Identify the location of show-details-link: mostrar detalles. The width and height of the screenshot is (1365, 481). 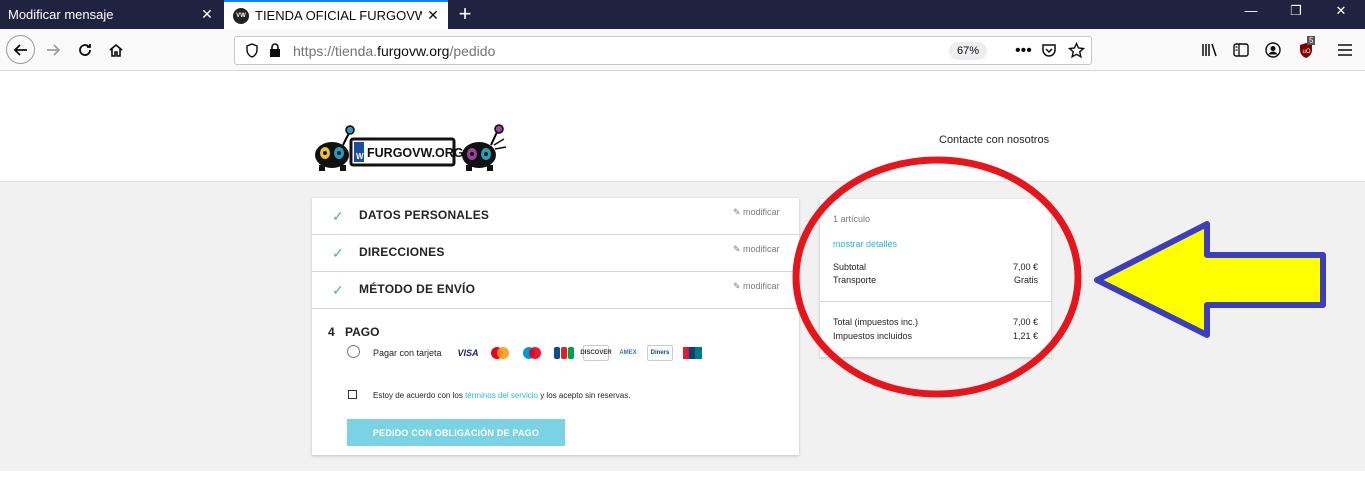
(865, 244).